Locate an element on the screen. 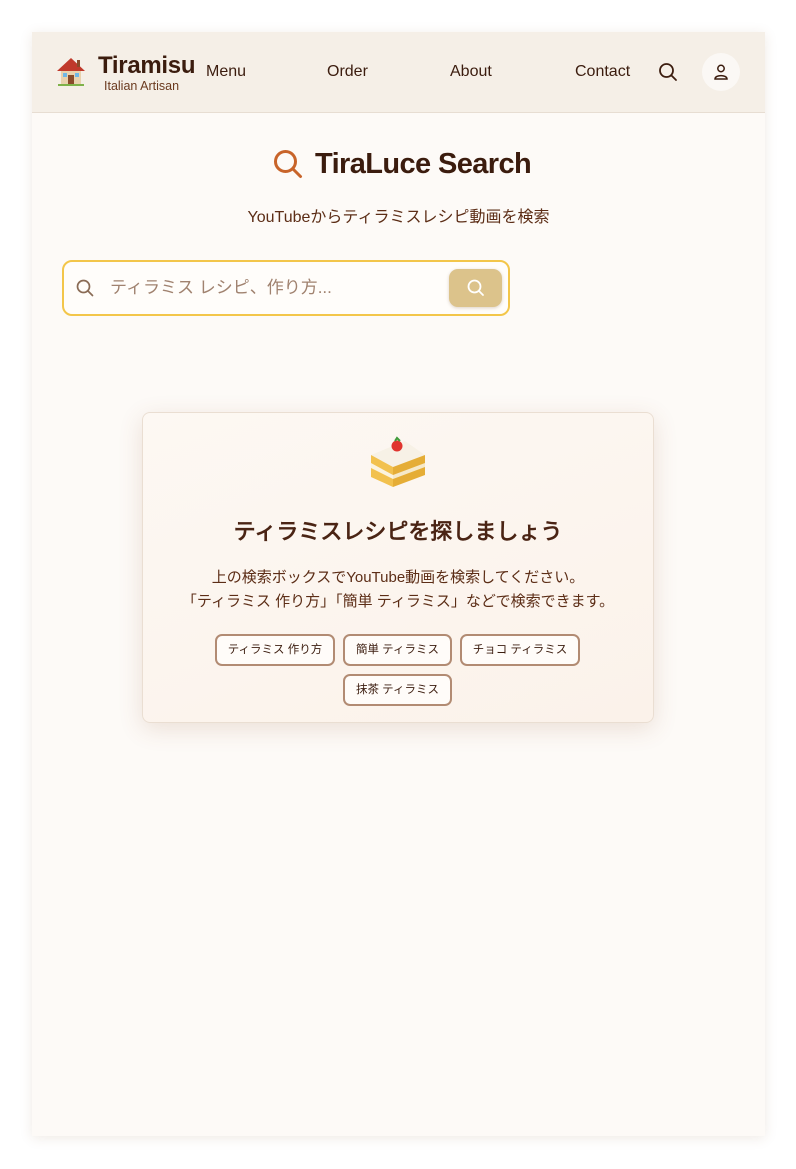 Image resolution: width=796 pixels, height=1169 pixels. page-title: TiraLuce Search is located at coordinates (423, 164).